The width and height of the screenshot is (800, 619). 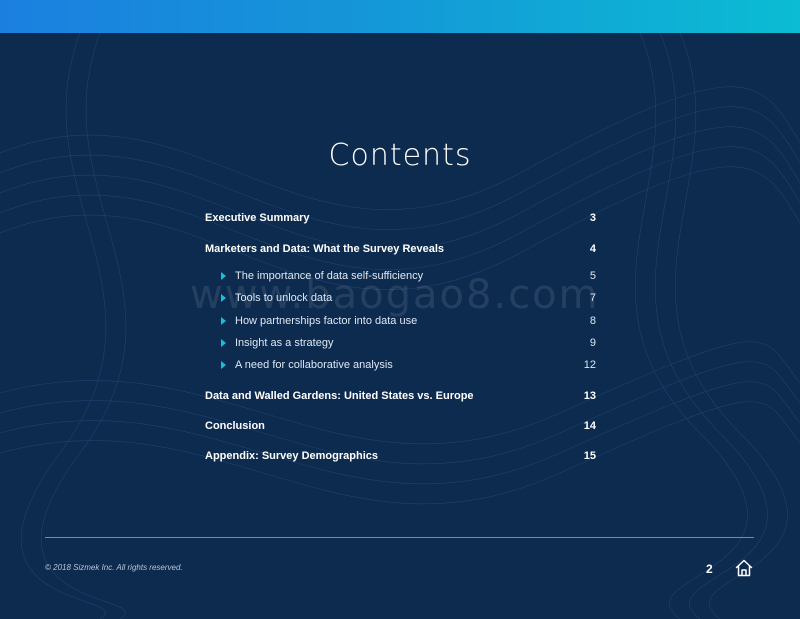 I want to click on toc-subitem-text: Insight as a strategy, so click(x=269, y=343).